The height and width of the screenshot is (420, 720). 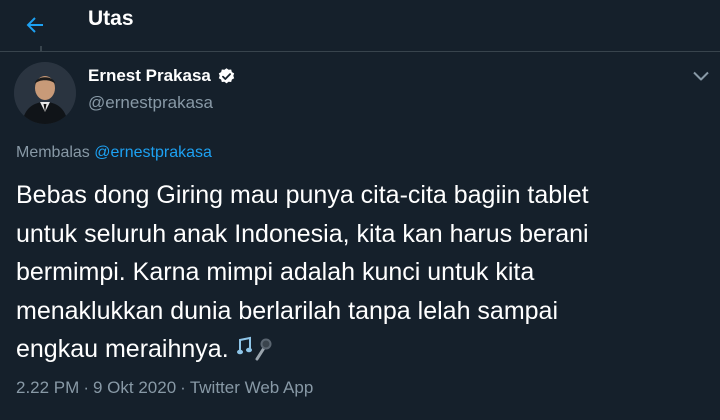 I want to click on author-display-name: Ernest Prakasa, so click(x=149, y=75).